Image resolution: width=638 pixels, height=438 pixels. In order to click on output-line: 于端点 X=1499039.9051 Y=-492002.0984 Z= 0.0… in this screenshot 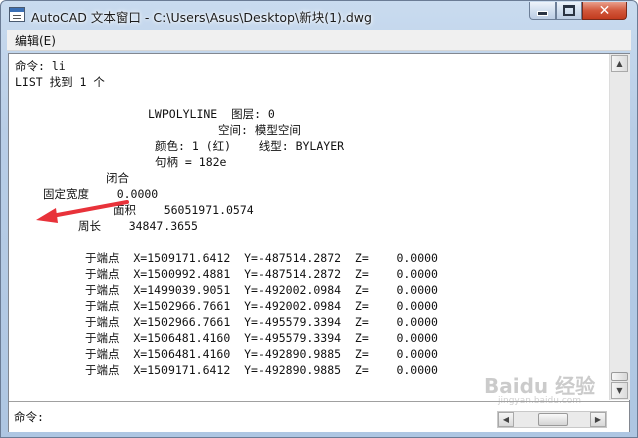, I will do `click(261, 290)`.